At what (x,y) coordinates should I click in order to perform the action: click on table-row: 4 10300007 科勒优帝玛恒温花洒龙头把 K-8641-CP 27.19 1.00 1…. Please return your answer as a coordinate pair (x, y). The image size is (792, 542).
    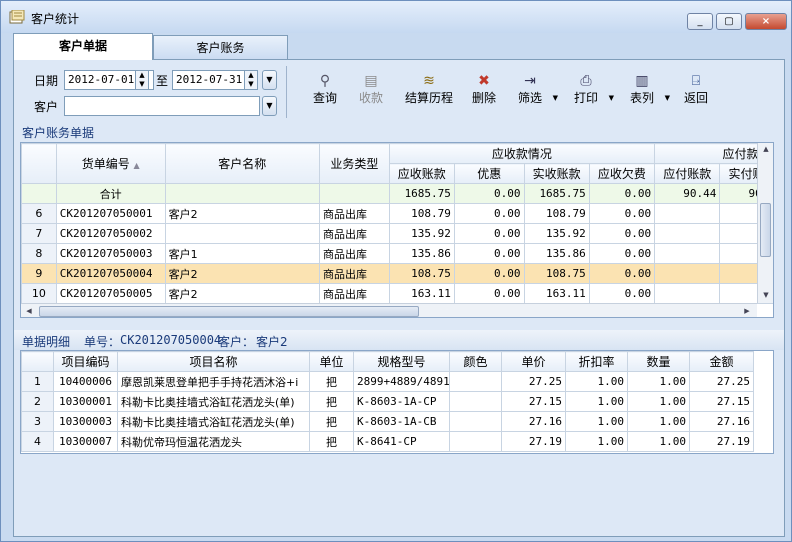
    Looking at the image, I should click on (387, 441).